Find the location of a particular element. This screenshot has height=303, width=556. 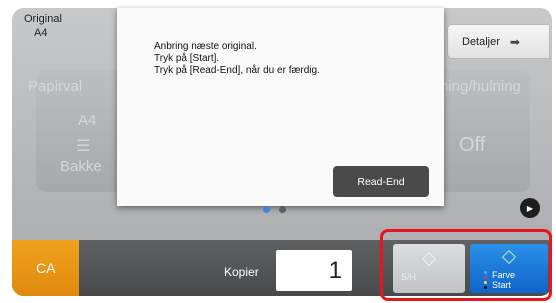

details-button-label: Detaljer is located at coordinates (481, 41).